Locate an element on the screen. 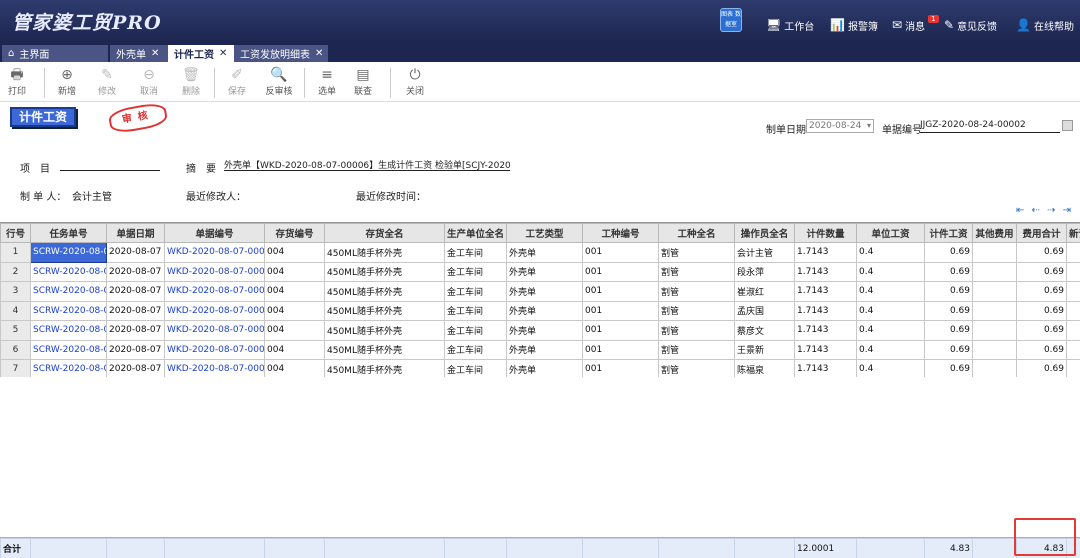  column-header: 行号 is located at coordinates (15, 233).